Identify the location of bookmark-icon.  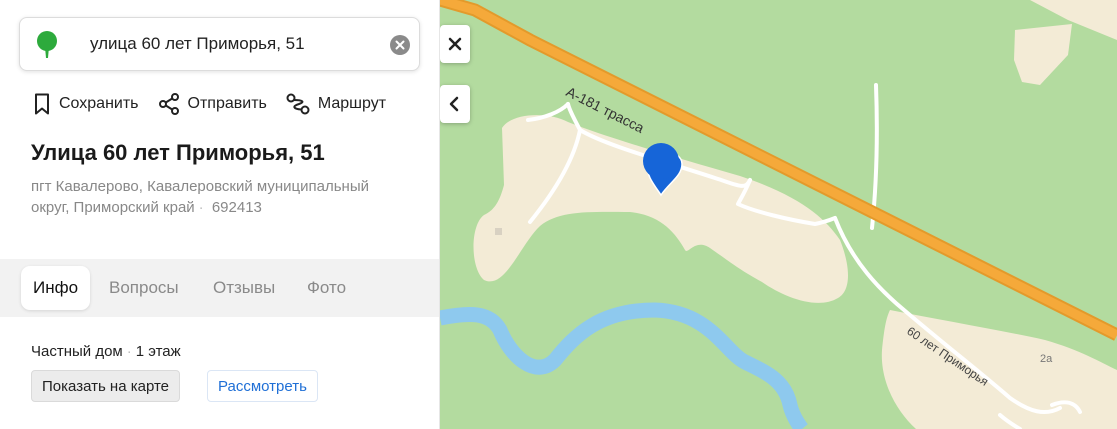
(42, 104).